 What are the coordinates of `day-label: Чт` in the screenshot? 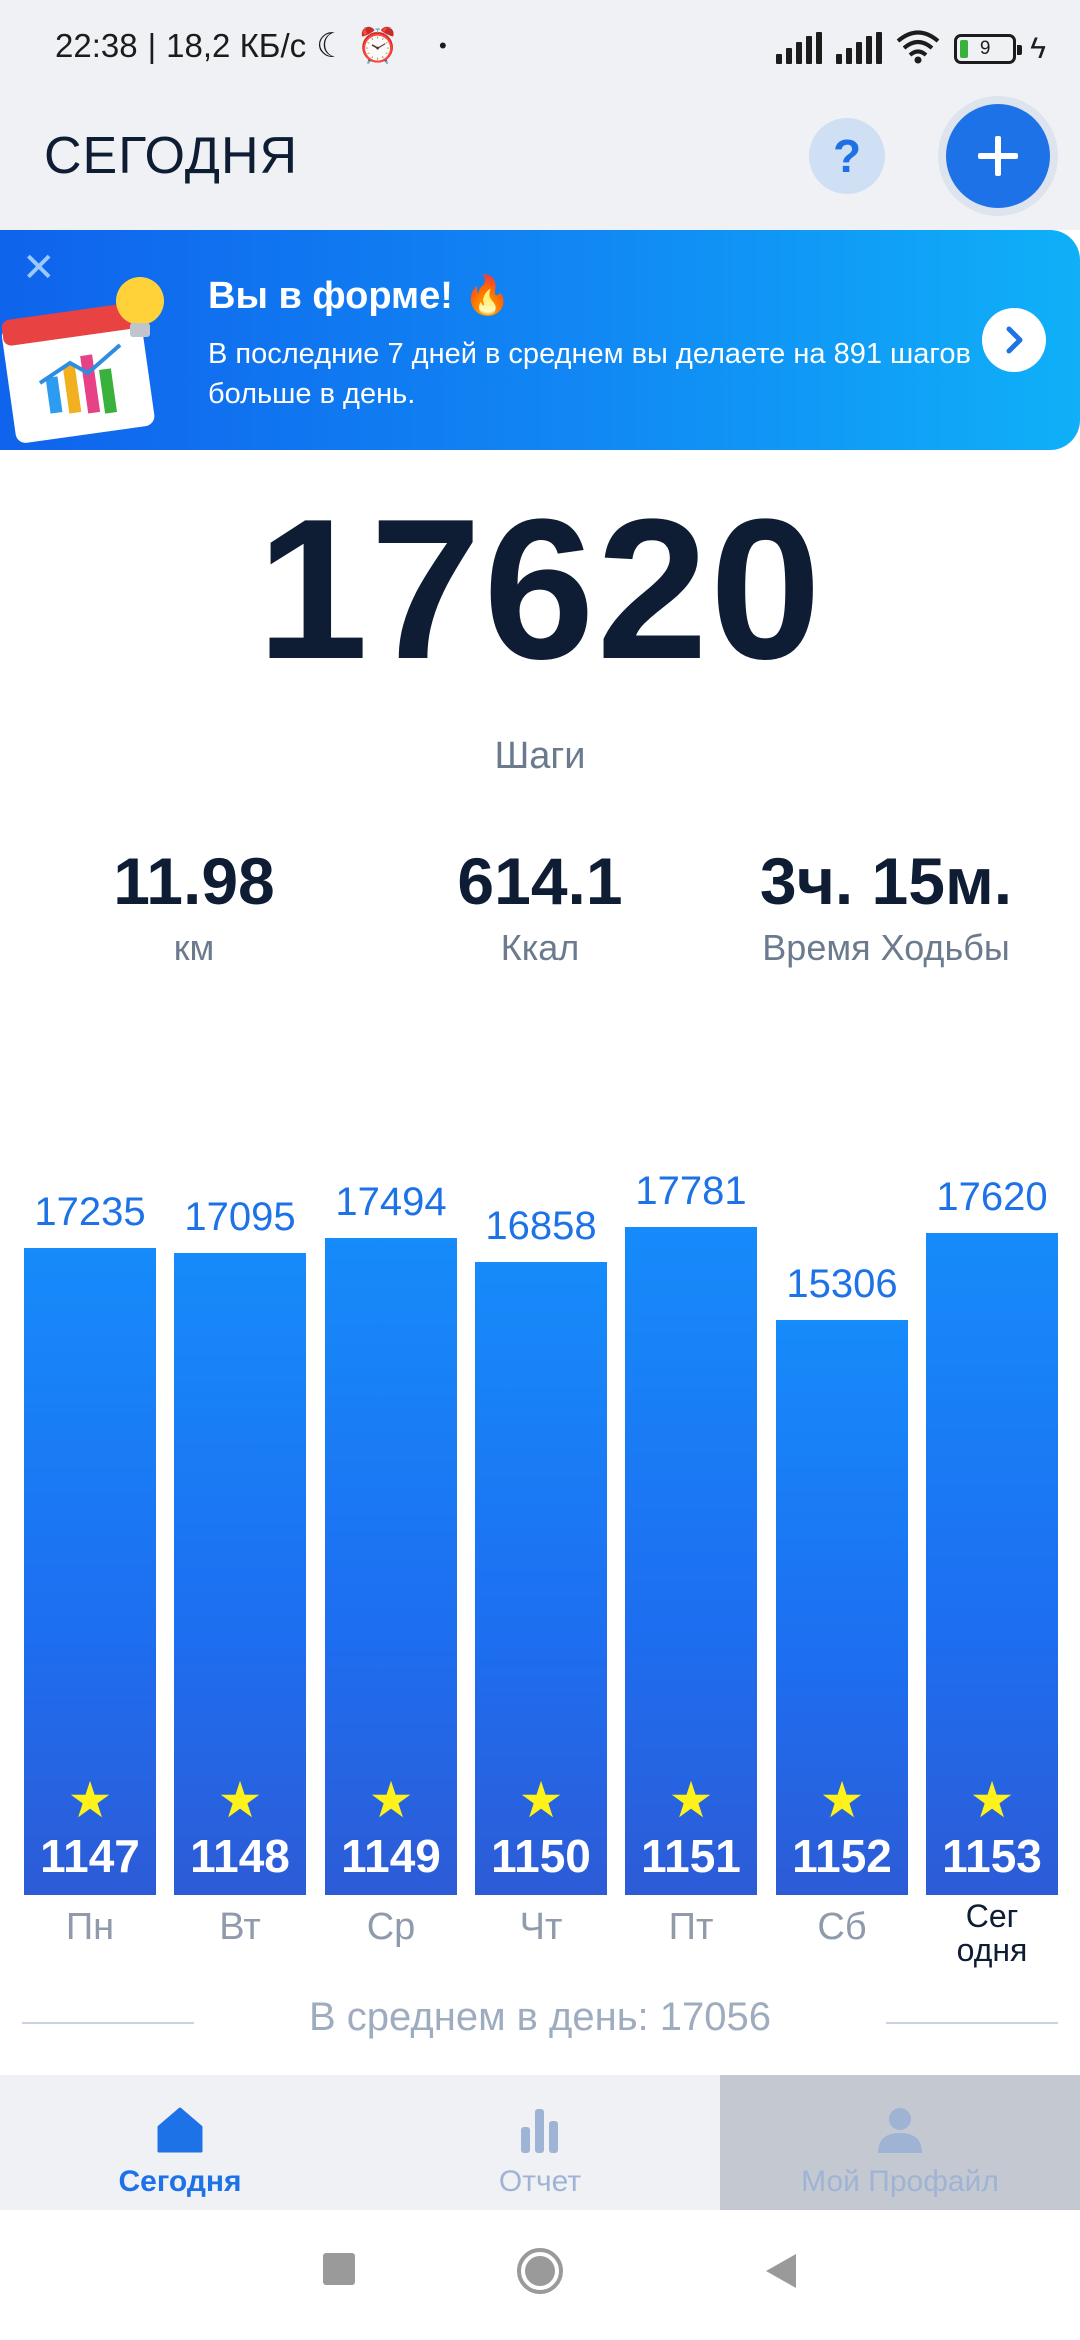 It's located at (541, 1927).